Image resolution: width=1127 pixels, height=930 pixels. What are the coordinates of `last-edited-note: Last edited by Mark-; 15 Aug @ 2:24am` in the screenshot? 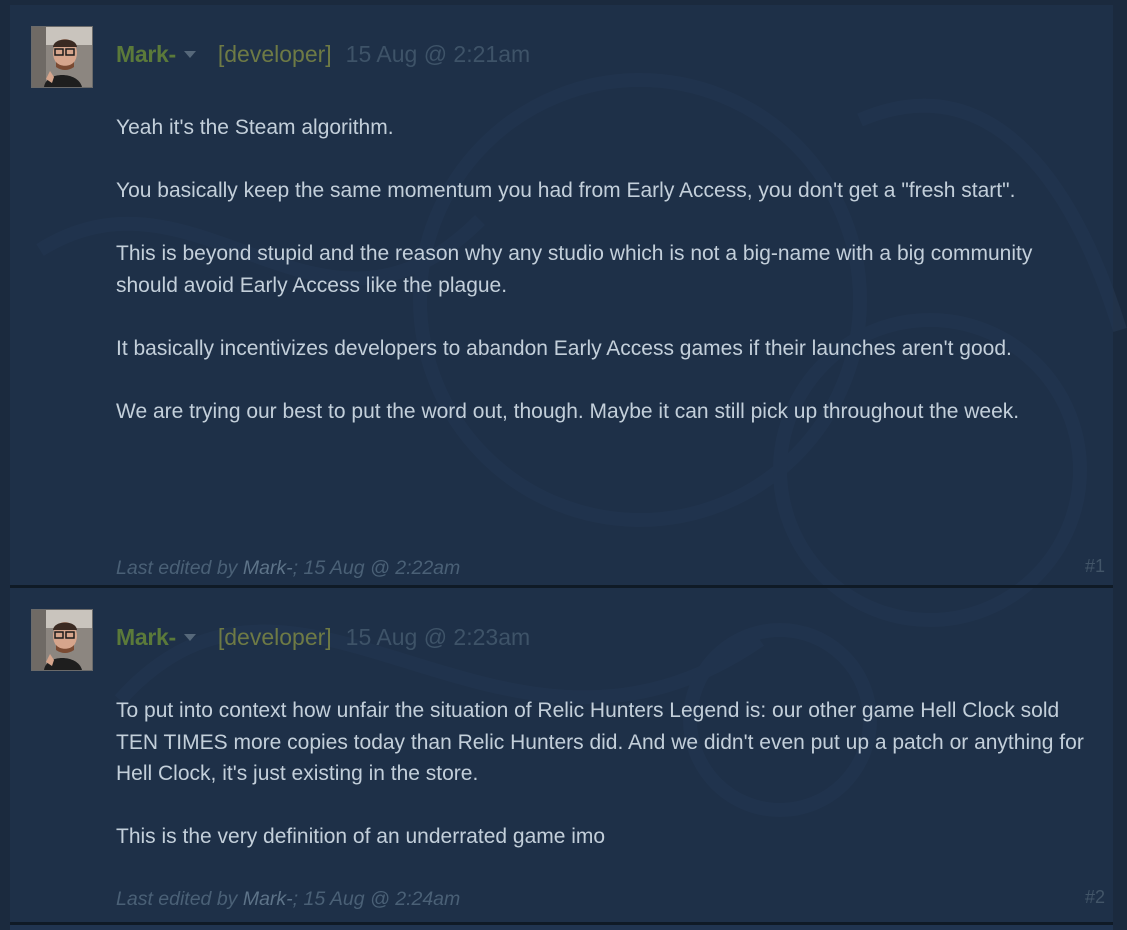 It's located at (288, 899).